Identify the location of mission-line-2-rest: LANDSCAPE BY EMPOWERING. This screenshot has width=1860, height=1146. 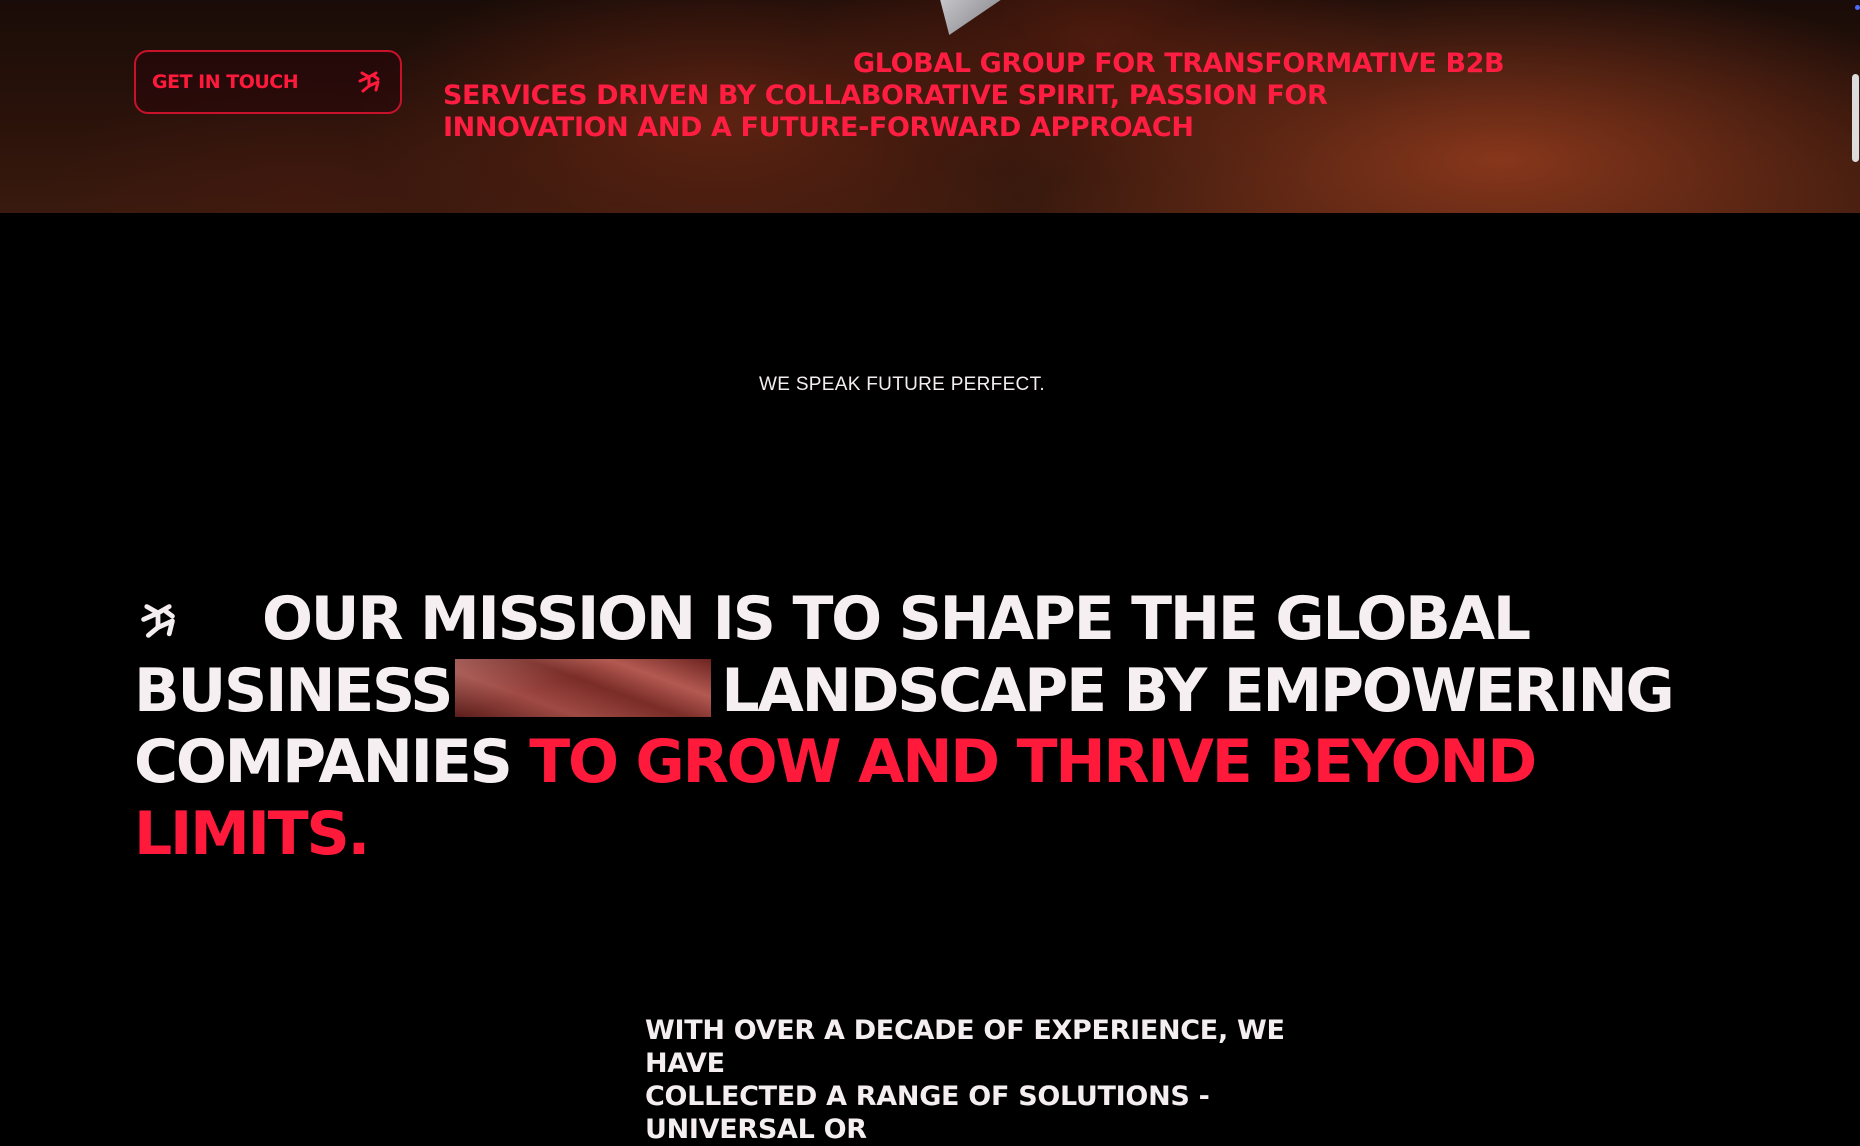
(1197, 690).